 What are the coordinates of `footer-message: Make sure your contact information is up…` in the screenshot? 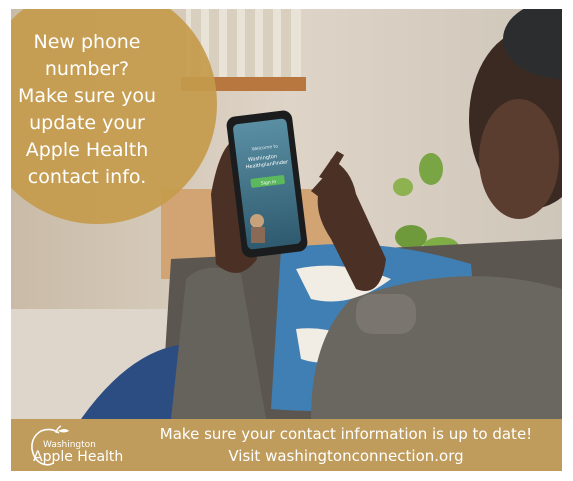 It's located at (346, 434).